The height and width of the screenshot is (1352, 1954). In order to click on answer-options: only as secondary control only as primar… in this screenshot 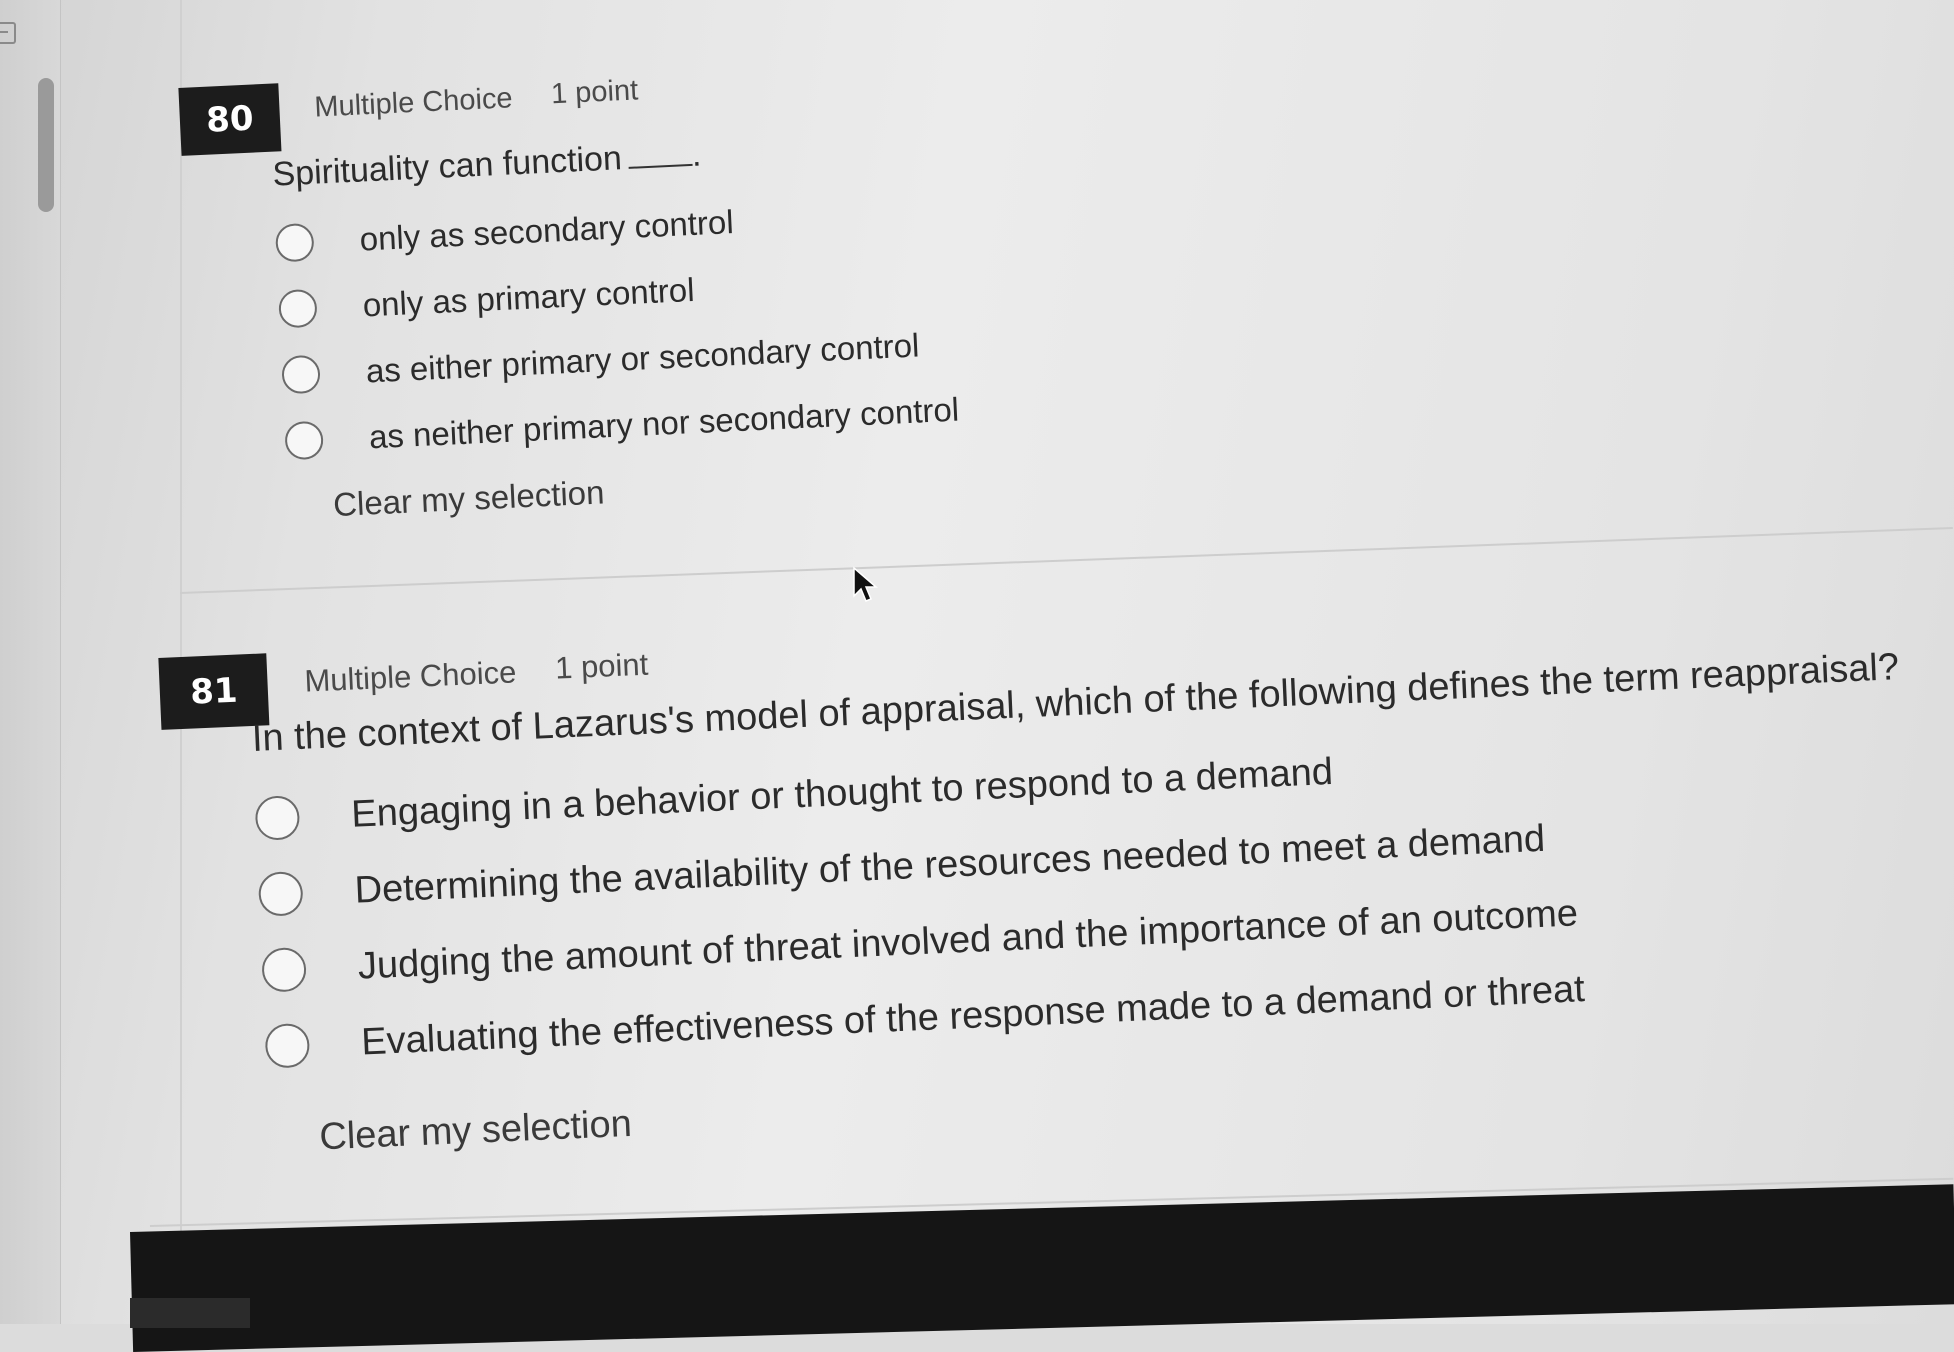, I will do `click(617, 326)`.